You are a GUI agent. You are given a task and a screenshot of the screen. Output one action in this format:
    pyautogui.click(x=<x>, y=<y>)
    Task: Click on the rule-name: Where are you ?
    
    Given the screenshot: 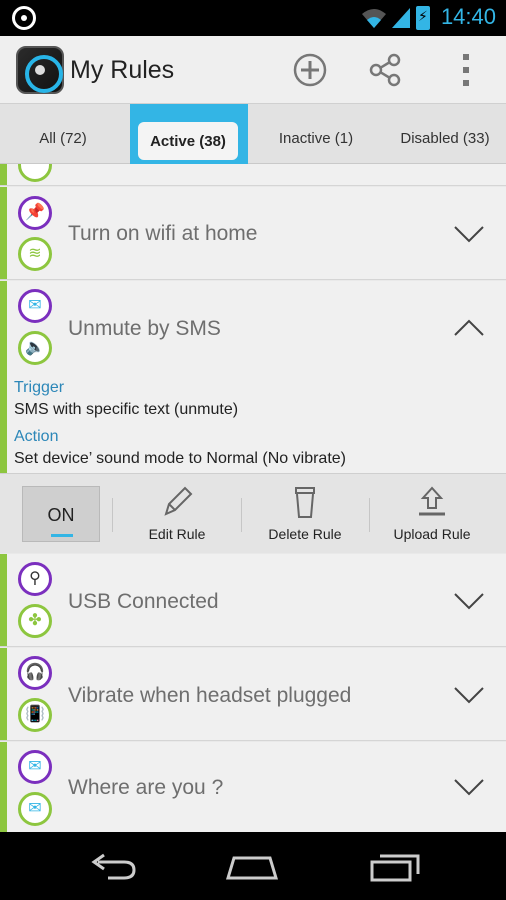 What is the action you would take?
    pyautogui.click(x=146, y=787)
    